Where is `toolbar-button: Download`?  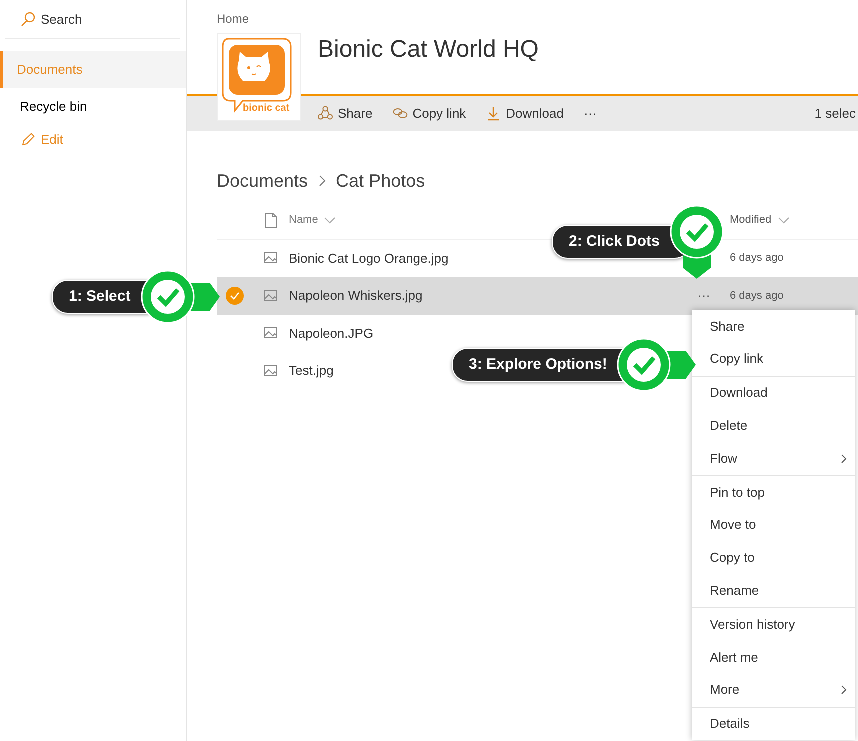
toolbar-button: Download is located at coordinates (525, 114).